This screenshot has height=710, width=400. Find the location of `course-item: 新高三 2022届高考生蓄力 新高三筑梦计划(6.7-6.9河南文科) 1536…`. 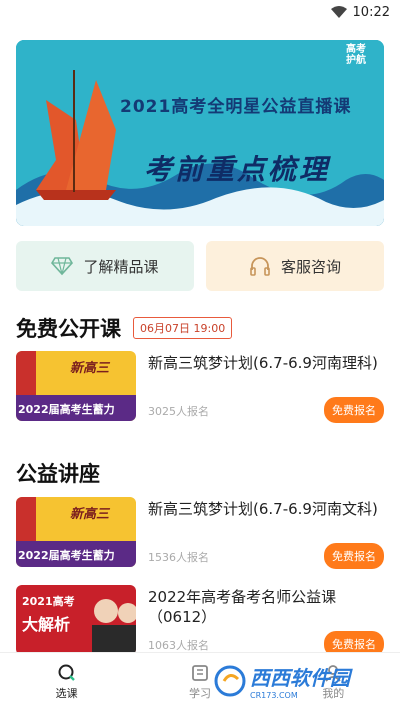

course-item: 新高三 2022届高考生蓄力 新高三筑梦计划(6.7-6.9河南文科) 1536… is located at coordinates (200, 533).